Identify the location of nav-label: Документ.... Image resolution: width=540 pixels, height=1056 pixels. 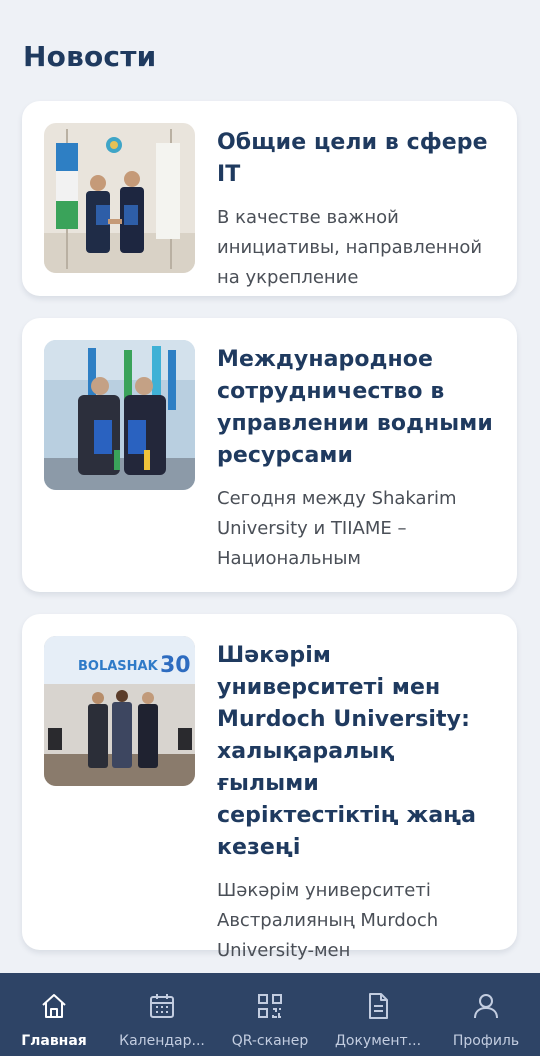
(378, 1041).